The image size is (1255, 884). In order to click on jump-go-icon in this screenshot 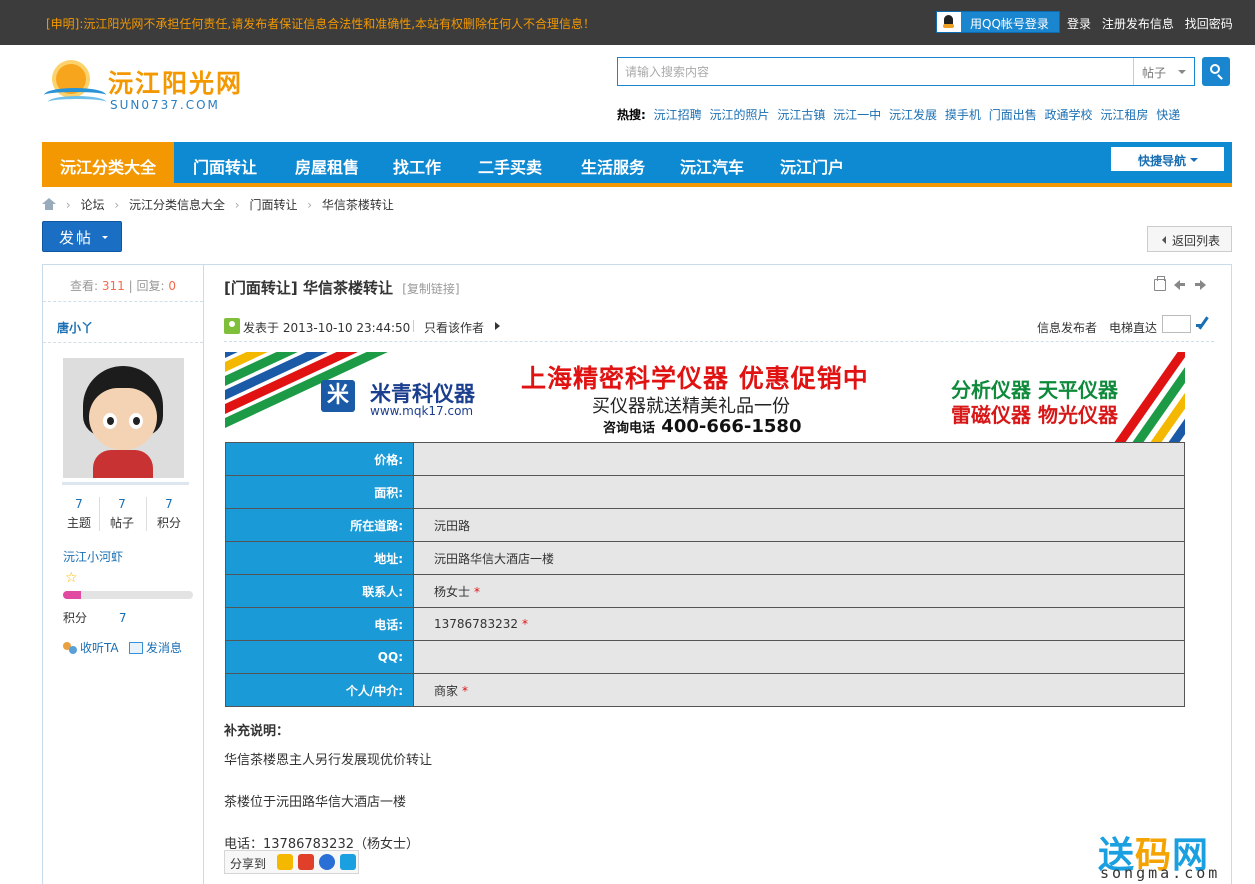, I will do `click(1203, 324)`.